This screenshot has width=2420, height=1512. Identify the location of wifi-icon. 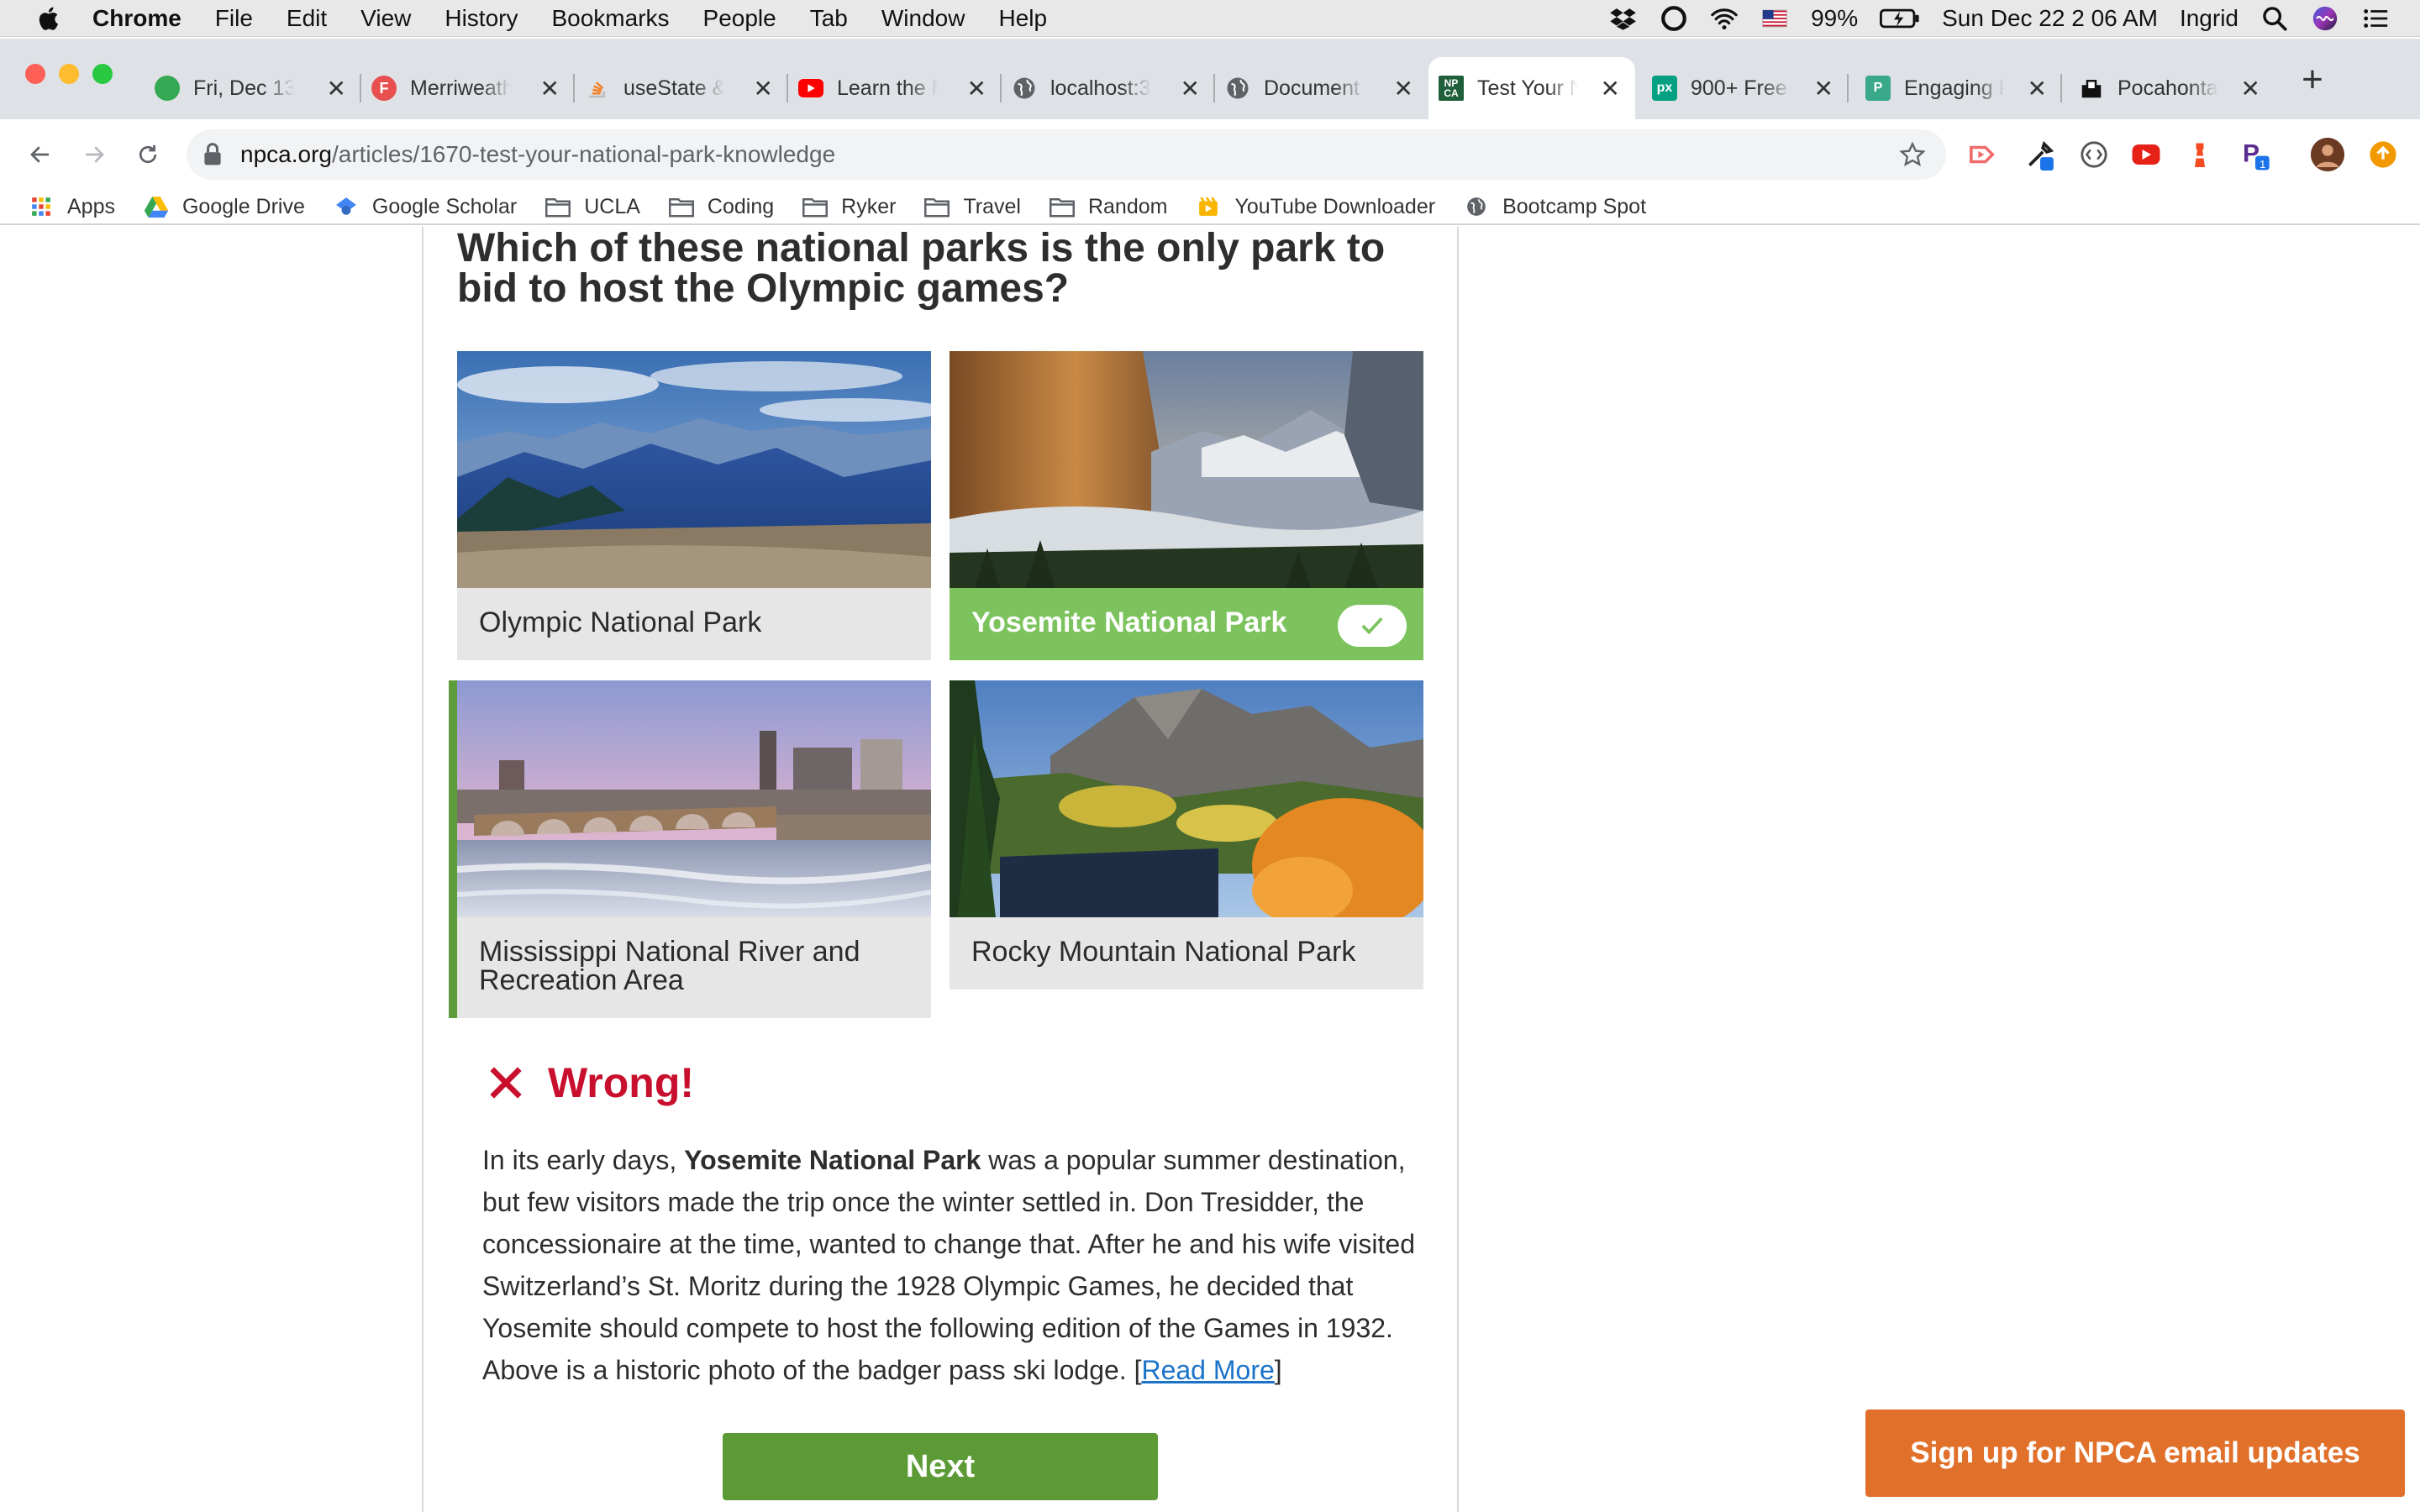
(1725, 18).